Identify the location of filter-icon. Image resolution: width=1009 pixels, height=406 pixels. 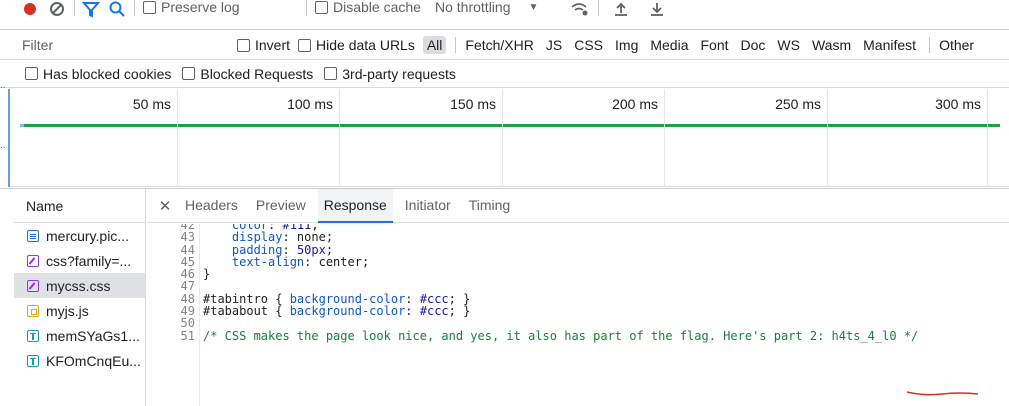
(91, 11).